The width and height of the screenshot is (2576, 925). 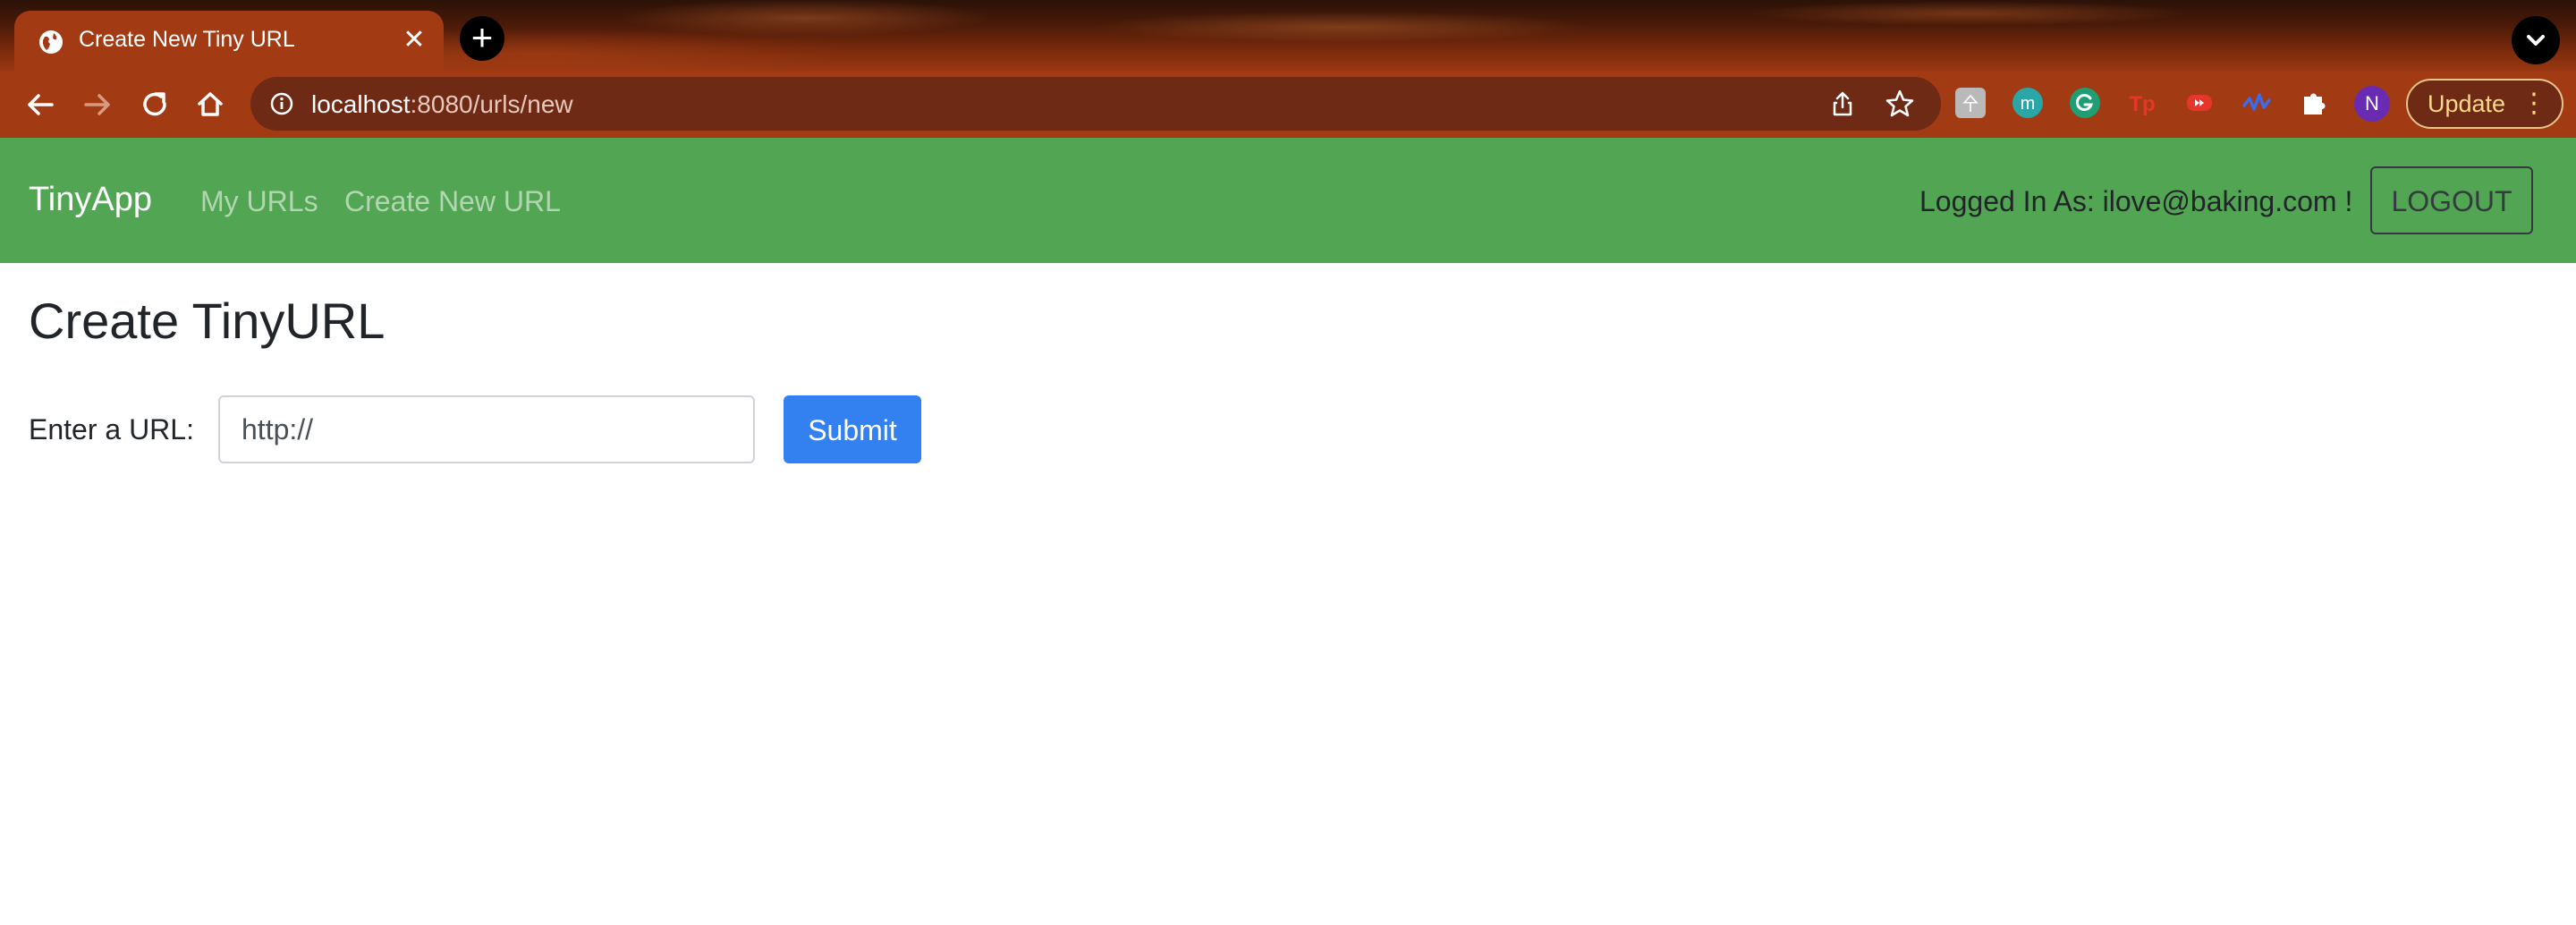 What do you see at coordinates (155, 104) in the screenshot?
I see `reload-icon` at bounding box center [155, 104].